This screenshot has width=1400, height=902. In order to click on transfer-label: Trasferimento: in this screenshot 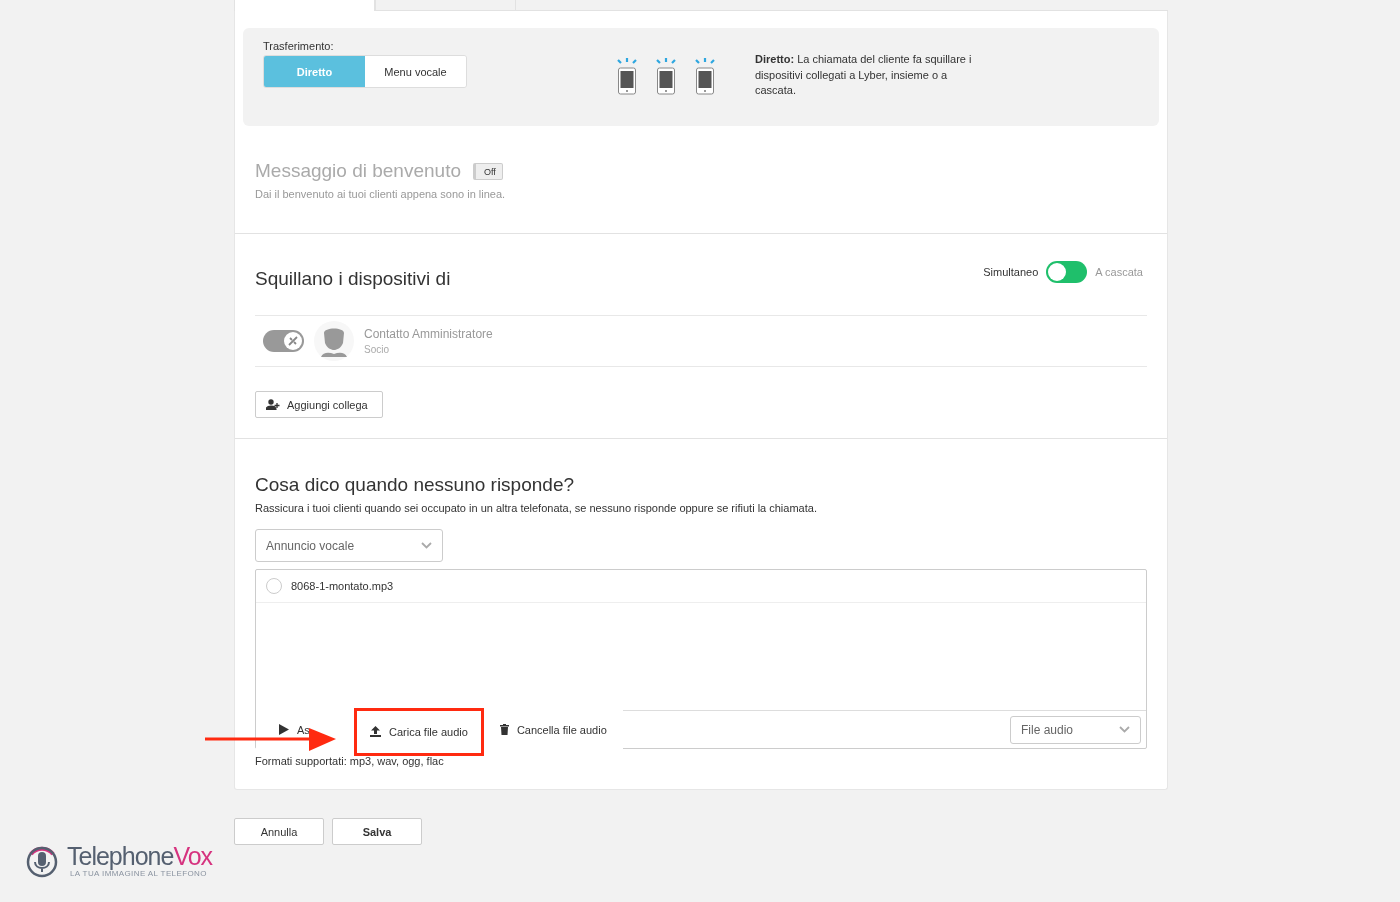, I will do `click(299, 46)`.